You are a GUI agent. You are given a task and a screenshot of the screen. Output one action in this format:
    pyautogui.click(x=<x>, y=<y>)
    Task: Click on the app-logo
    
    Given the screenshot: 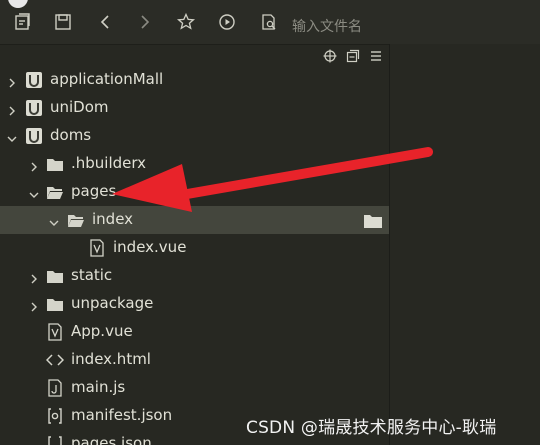 What is the action you would take?
    pyautogui.click(x=18, y=4)
    